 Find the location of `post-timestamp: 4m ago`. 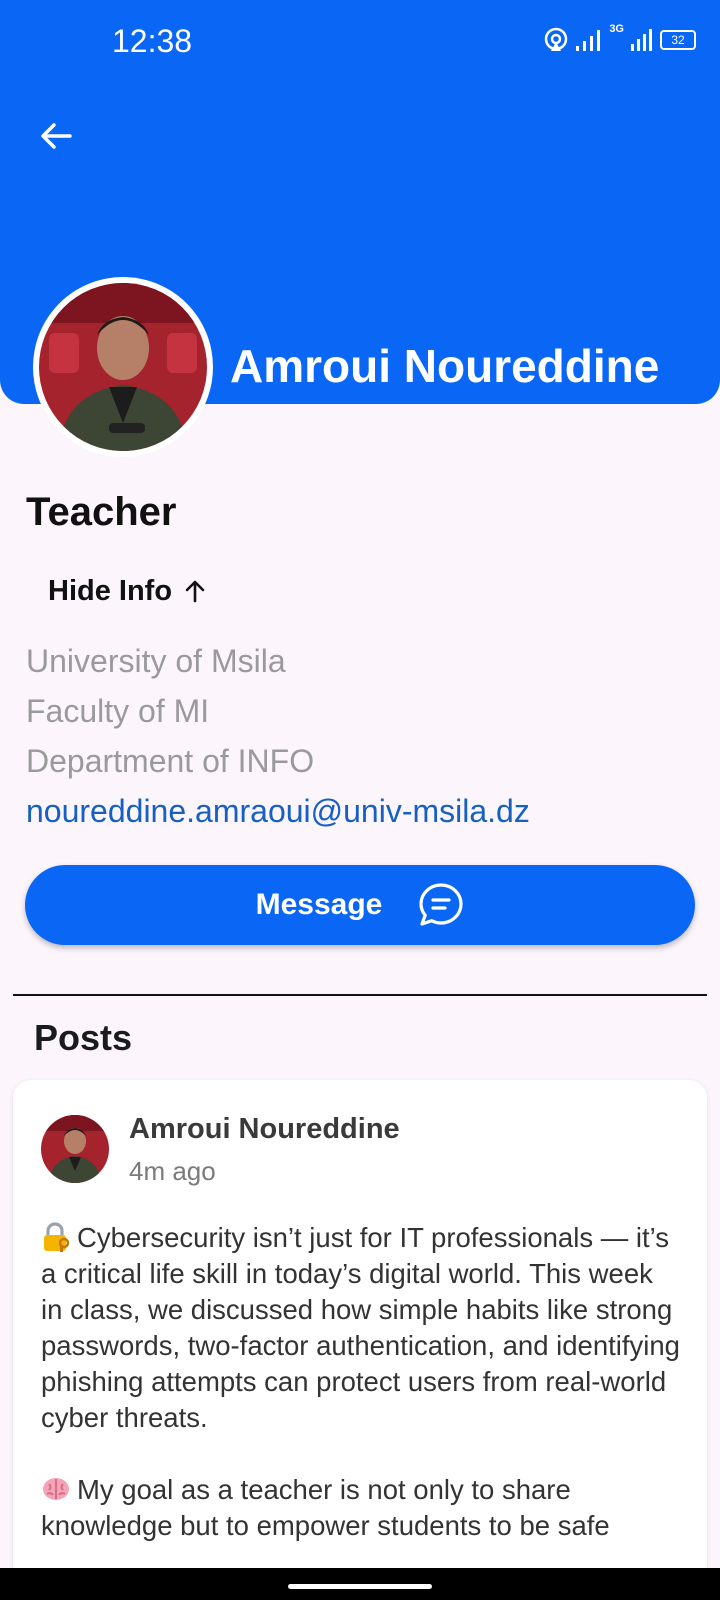

post-timestamp: 4m ago is located at coordinates (172, 1171).